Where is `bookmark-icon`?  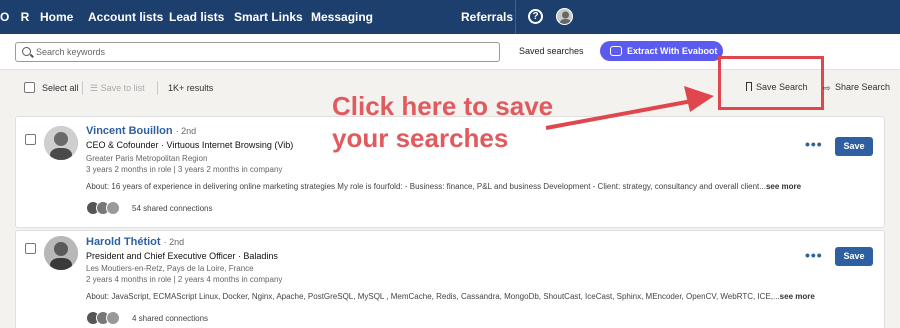 bookmark-icon is located at coordinates (749, 86).